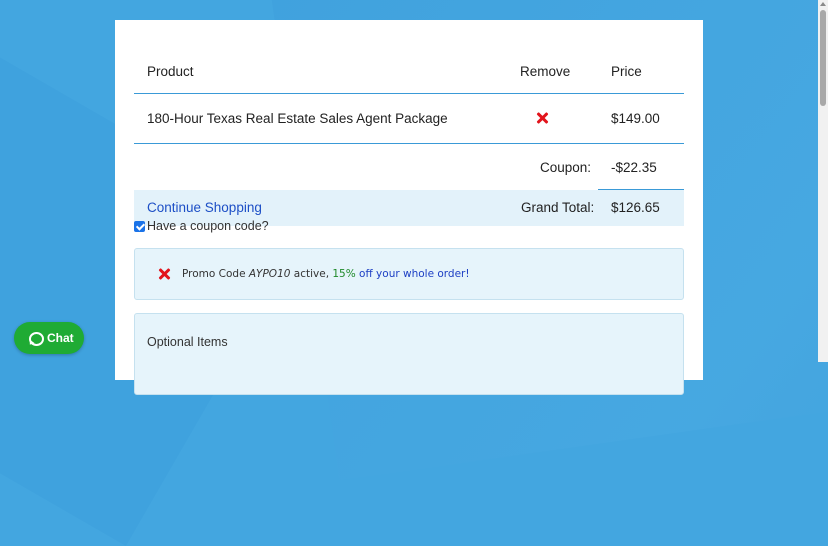  Describe the element at coordinates (558, 207) in the screenshot. I see `grand-total-label: Grand Total:` at that location.